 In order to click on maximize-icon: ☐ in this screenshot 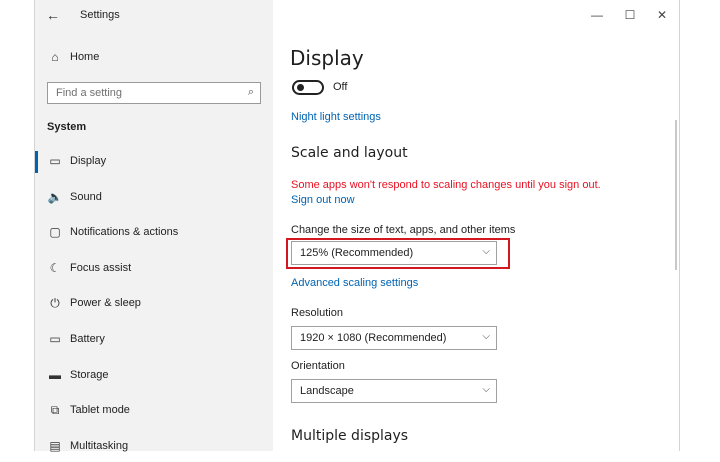, I will do `click(630, 15)`.